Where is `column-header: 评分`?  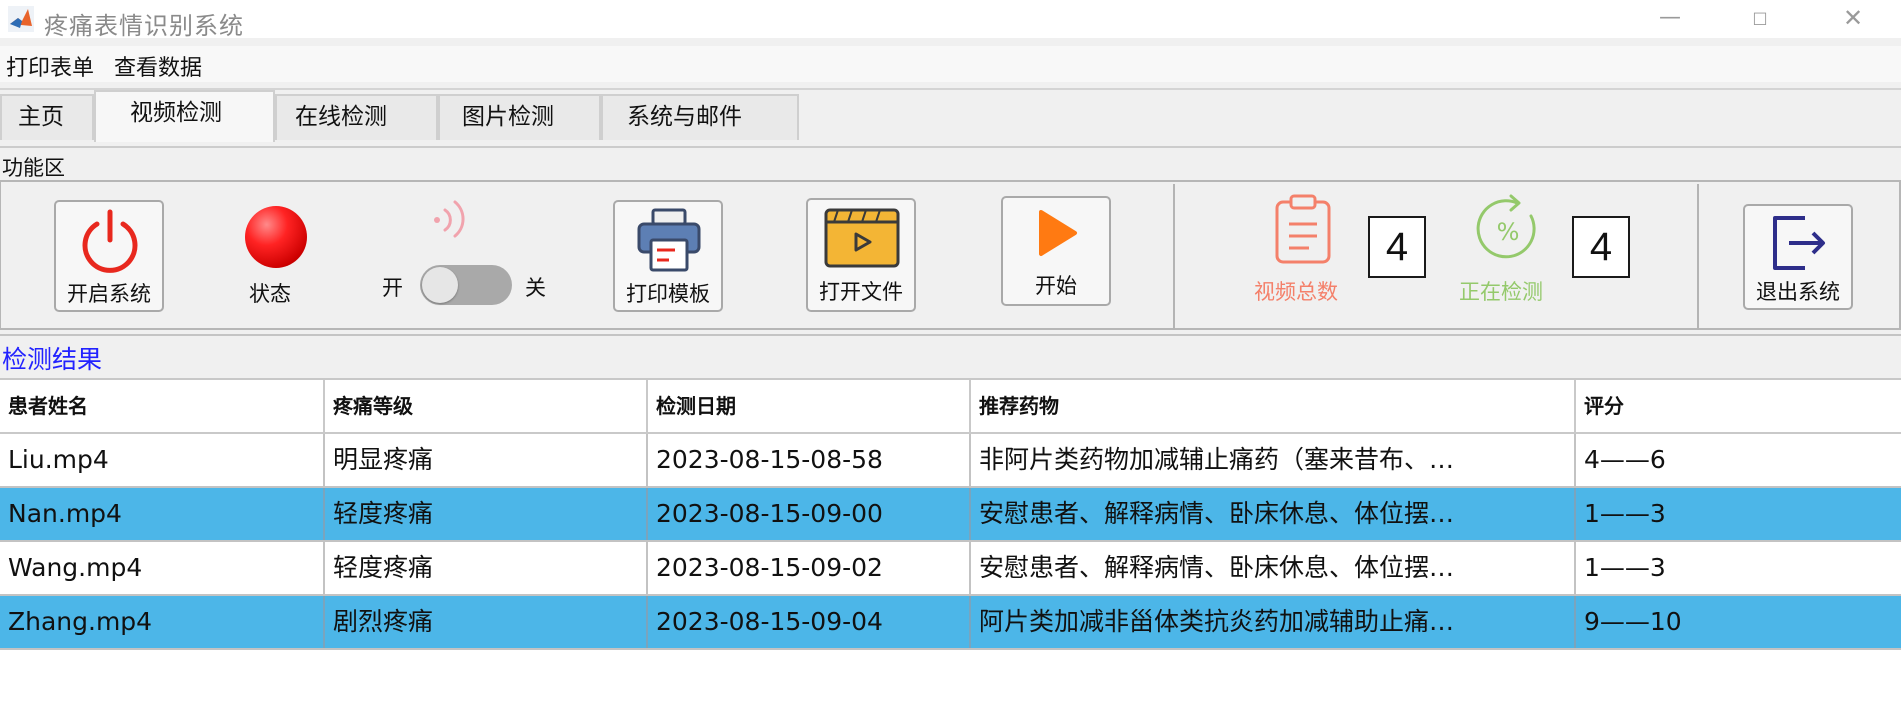 column-header: 评分 is located at coordinates (1738, 406).